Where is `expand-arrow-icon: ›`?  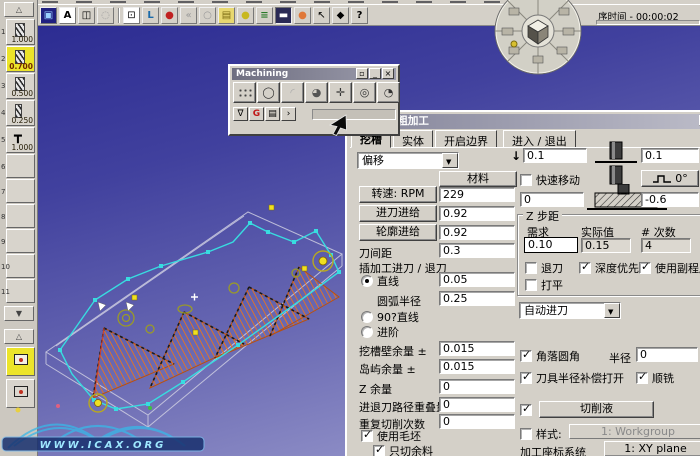 expand-arrow-icon: › is located at coordinates (288, 114).